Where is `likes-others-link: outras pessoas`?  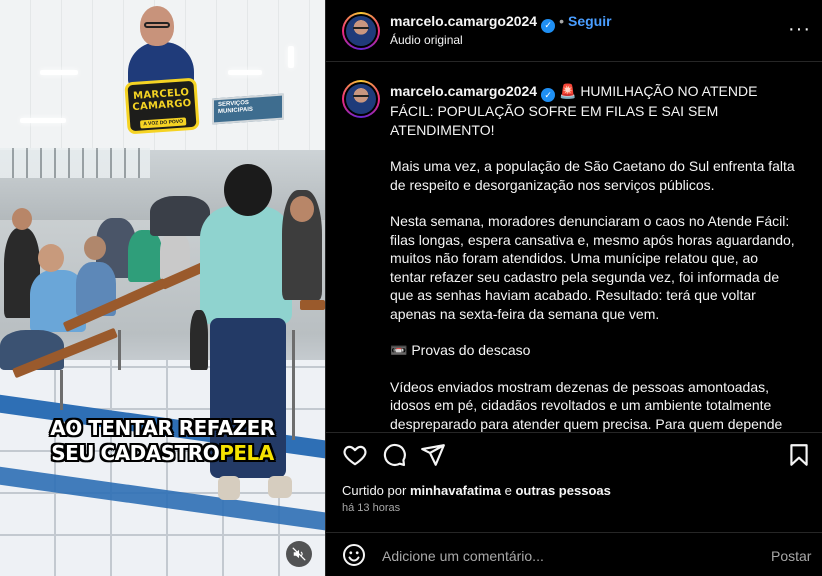
likes-others-link: outras pessoas is located at coordinates (562, 490).